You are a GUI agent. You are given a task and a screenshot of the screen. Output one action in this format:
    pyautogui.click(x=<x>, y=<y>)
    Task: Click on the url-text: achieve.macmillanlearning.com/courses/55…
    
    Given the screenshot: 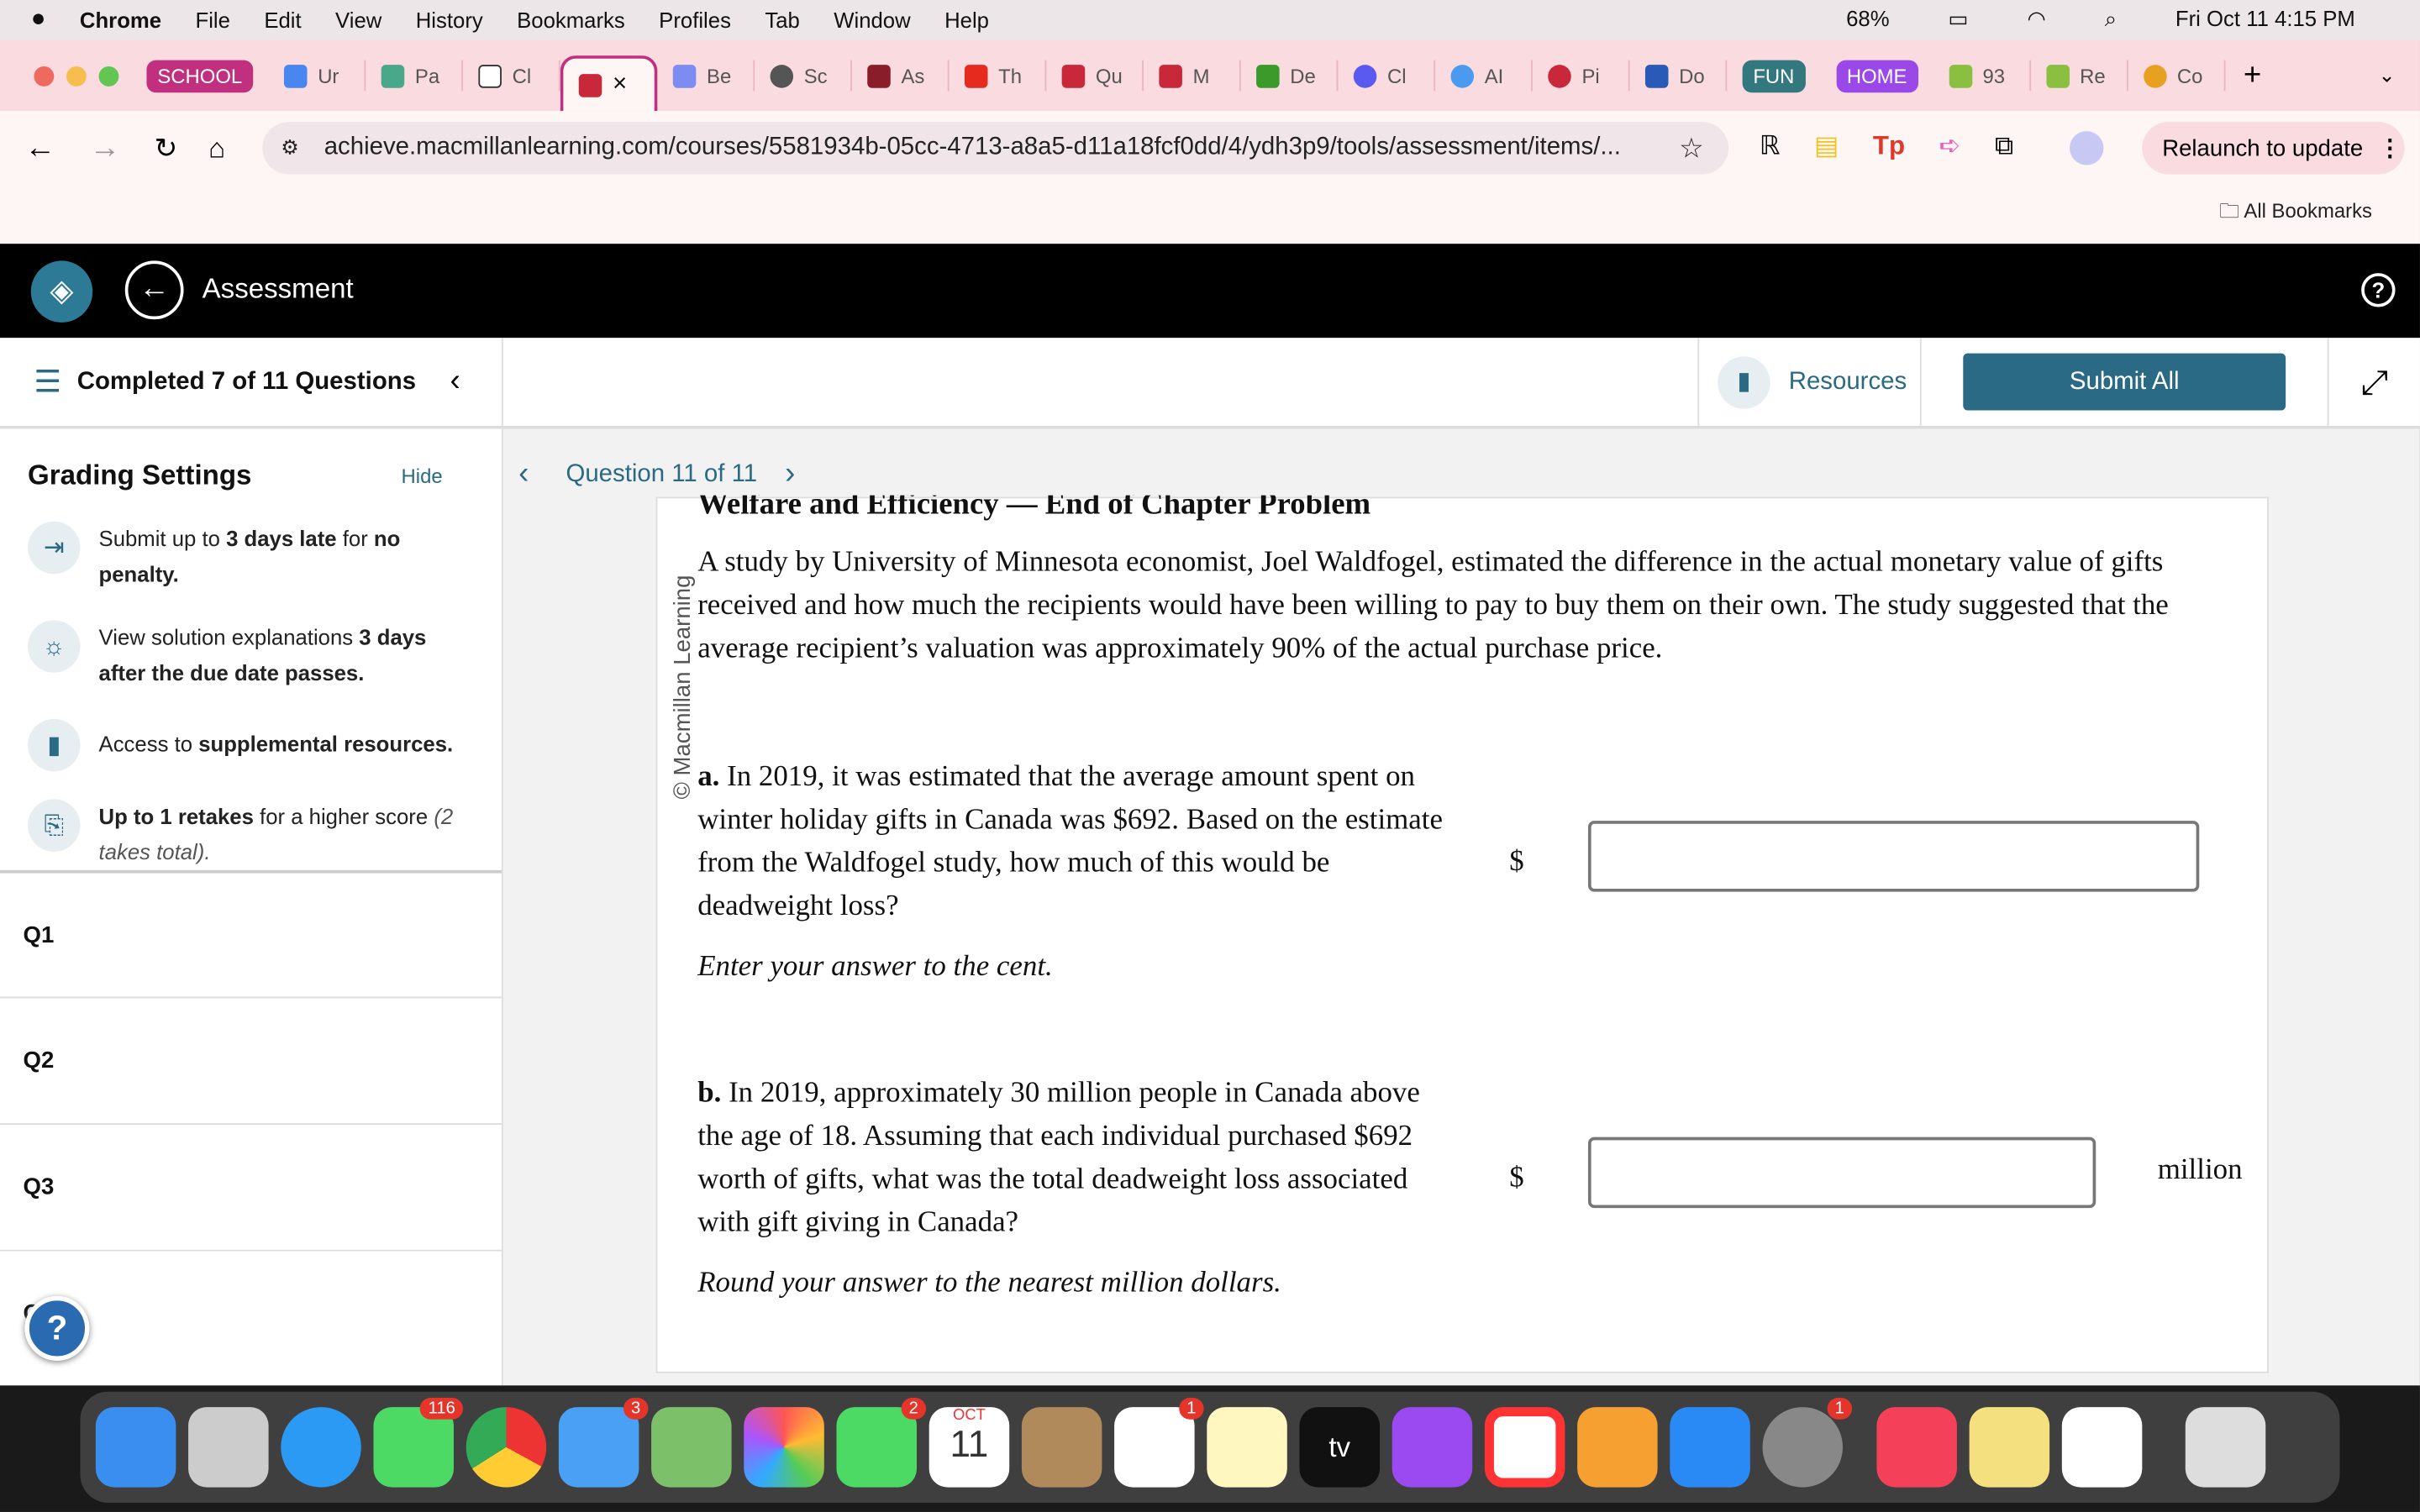 What is the action you would take?
    pyautogui.click(x=972, y=148)
    